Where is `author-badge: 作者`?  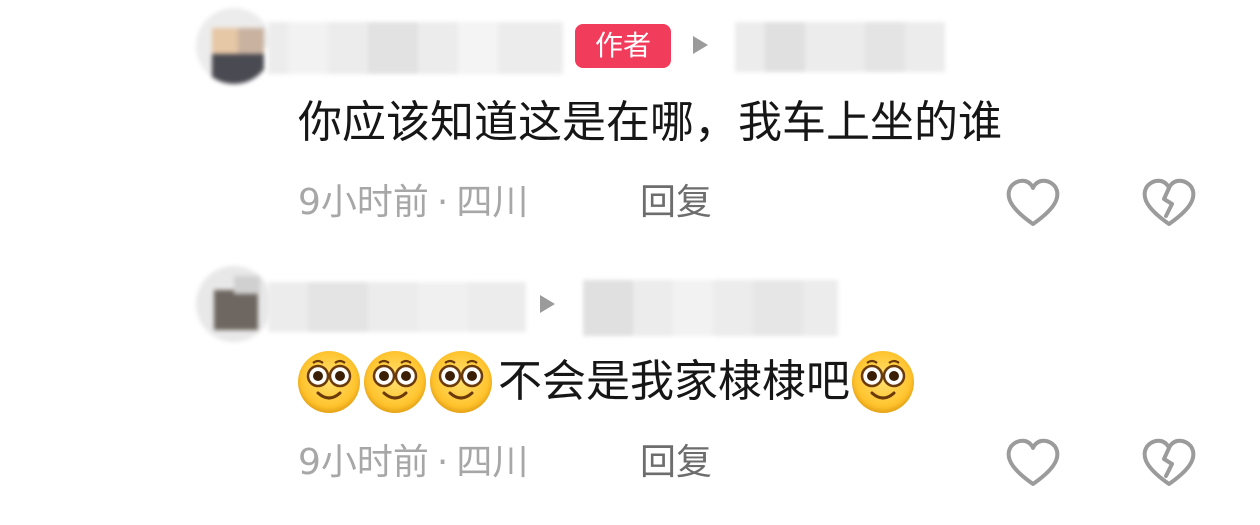
author-badge: 作者 is located at coordinates (623, 46).